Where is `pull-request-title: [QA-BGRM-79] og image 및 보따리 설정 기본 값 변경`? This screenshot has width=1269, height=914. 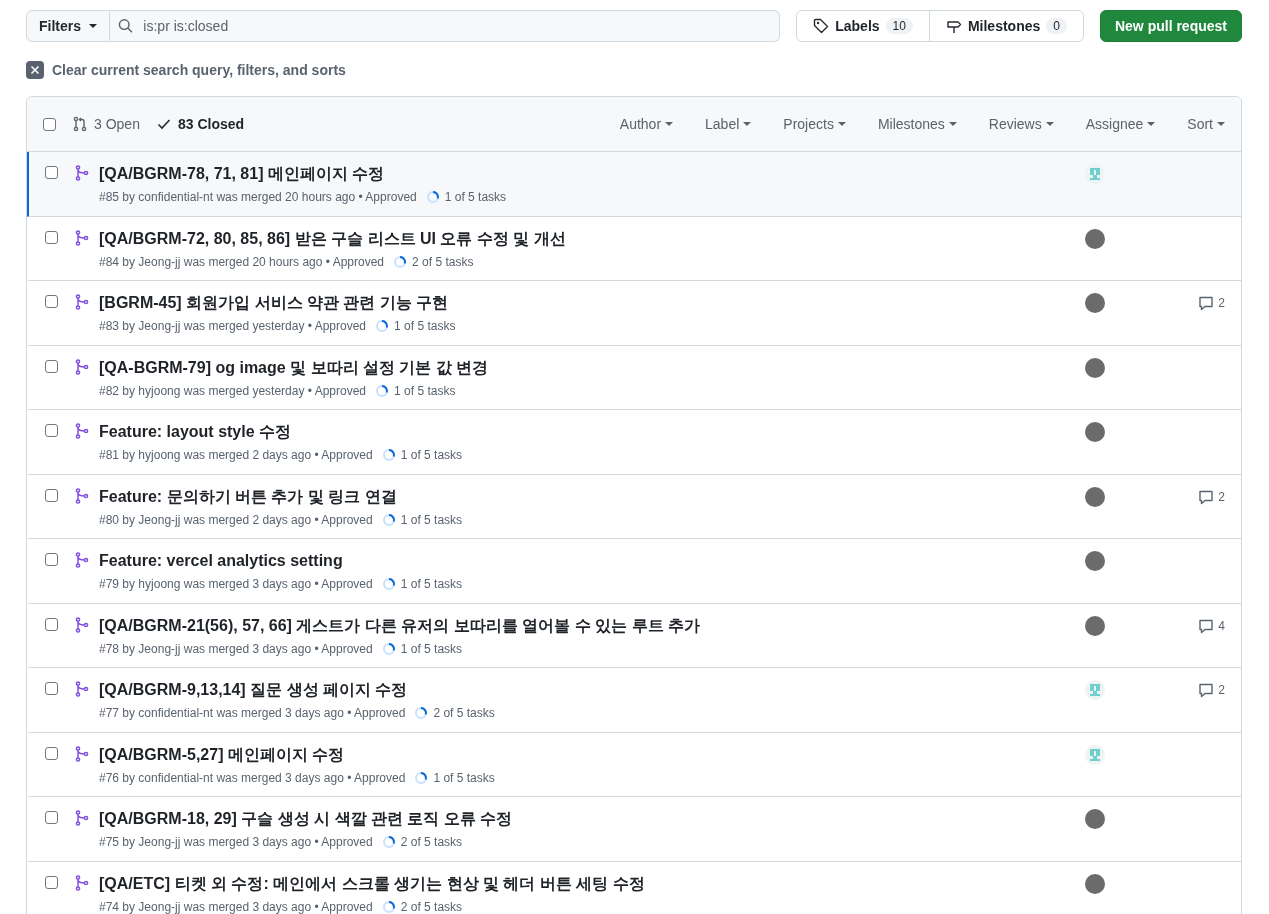
pull-request-title: [QA-BGRM-79] og image 및 보따리 설정 기본 값 변경 is located at coordinates (294, 367).